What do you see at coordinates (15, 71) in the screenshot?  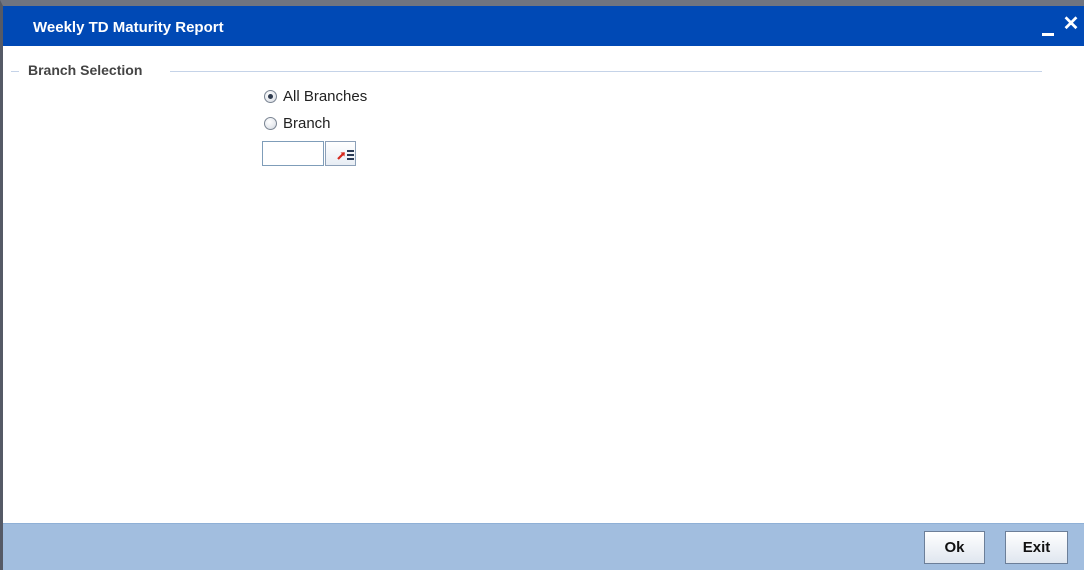 I see `fieldset-divider-left` at bounding box center [15, 71].